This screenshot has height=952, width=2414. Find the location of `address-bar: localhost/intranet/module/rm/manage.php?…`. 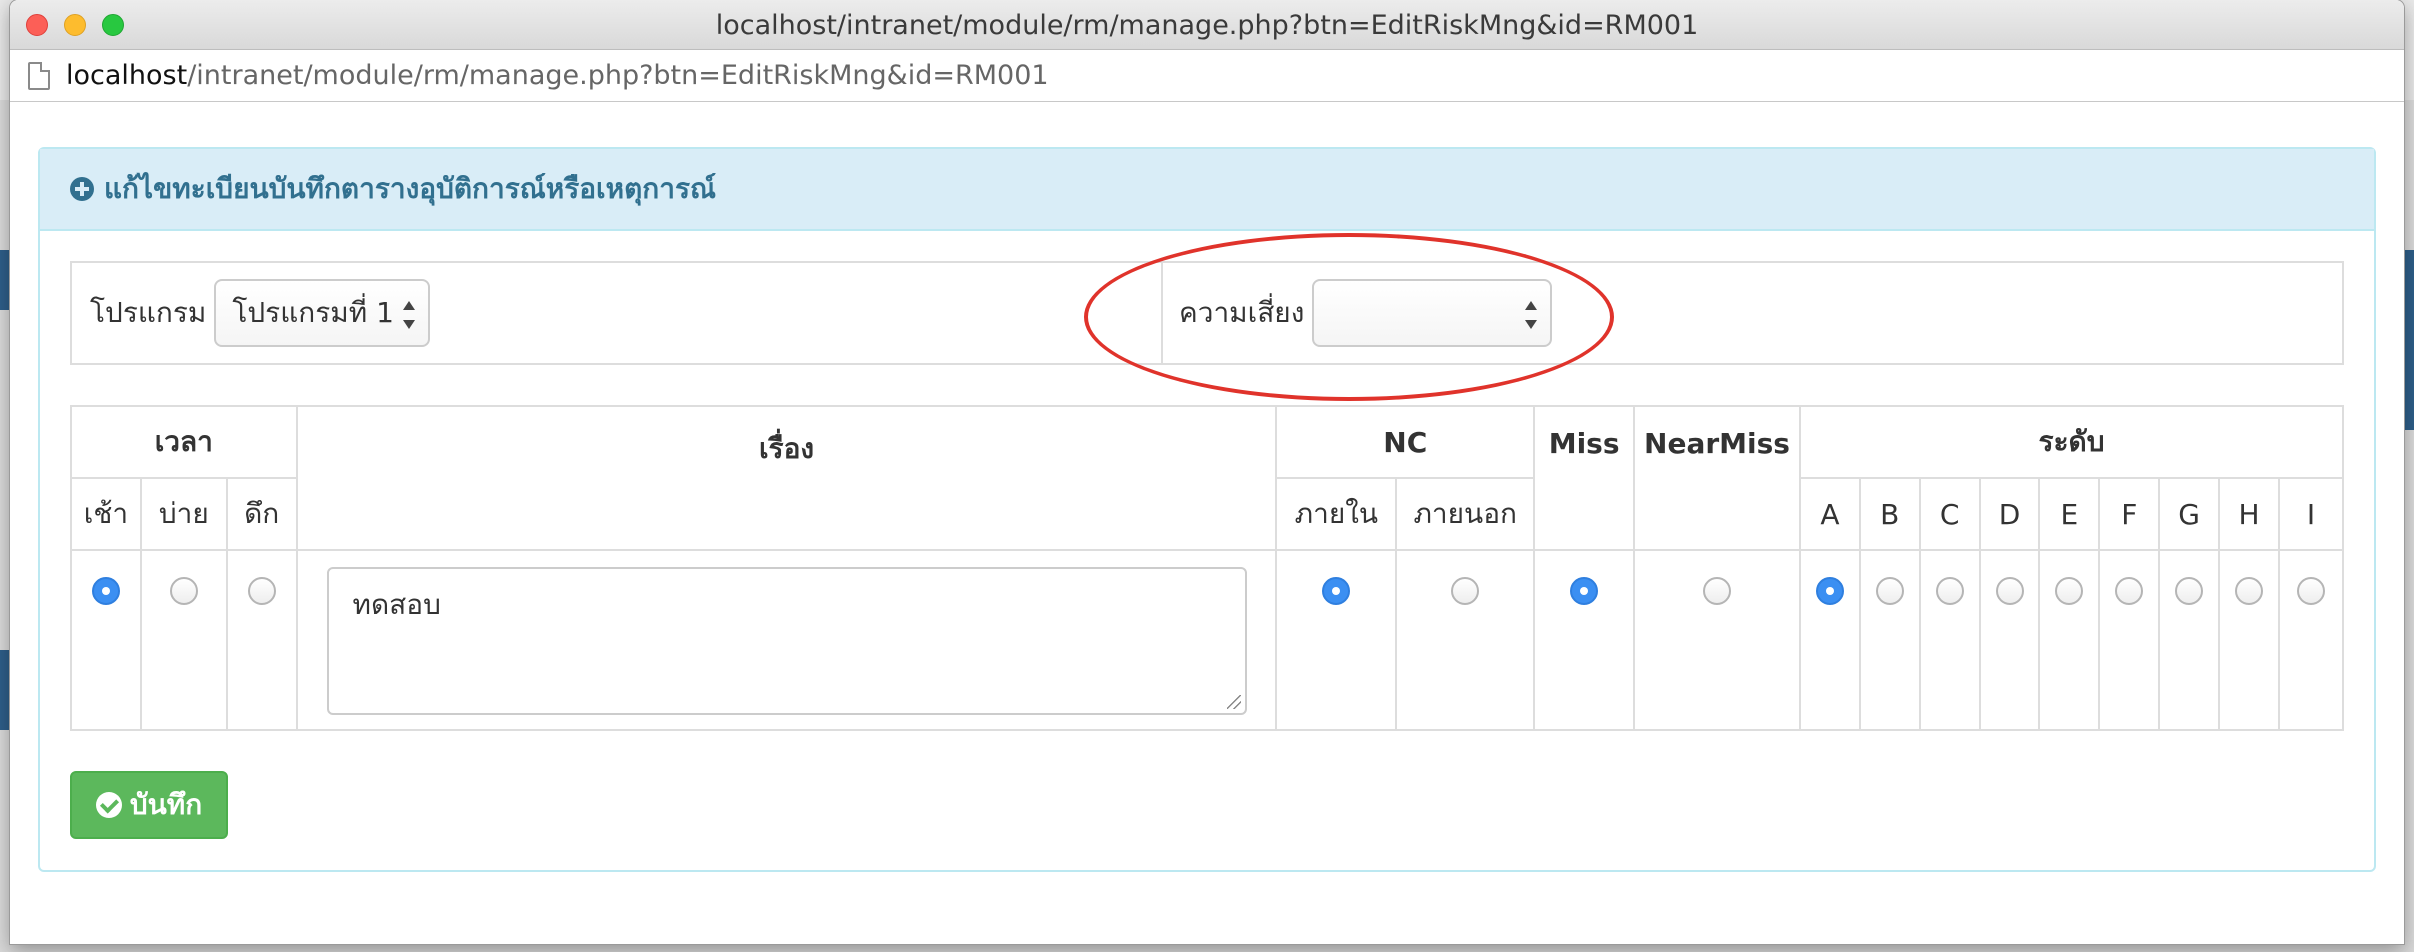

address-bar: localhost/intranet/module/rm/manage.php?… is located at coordinates (1207, 76).